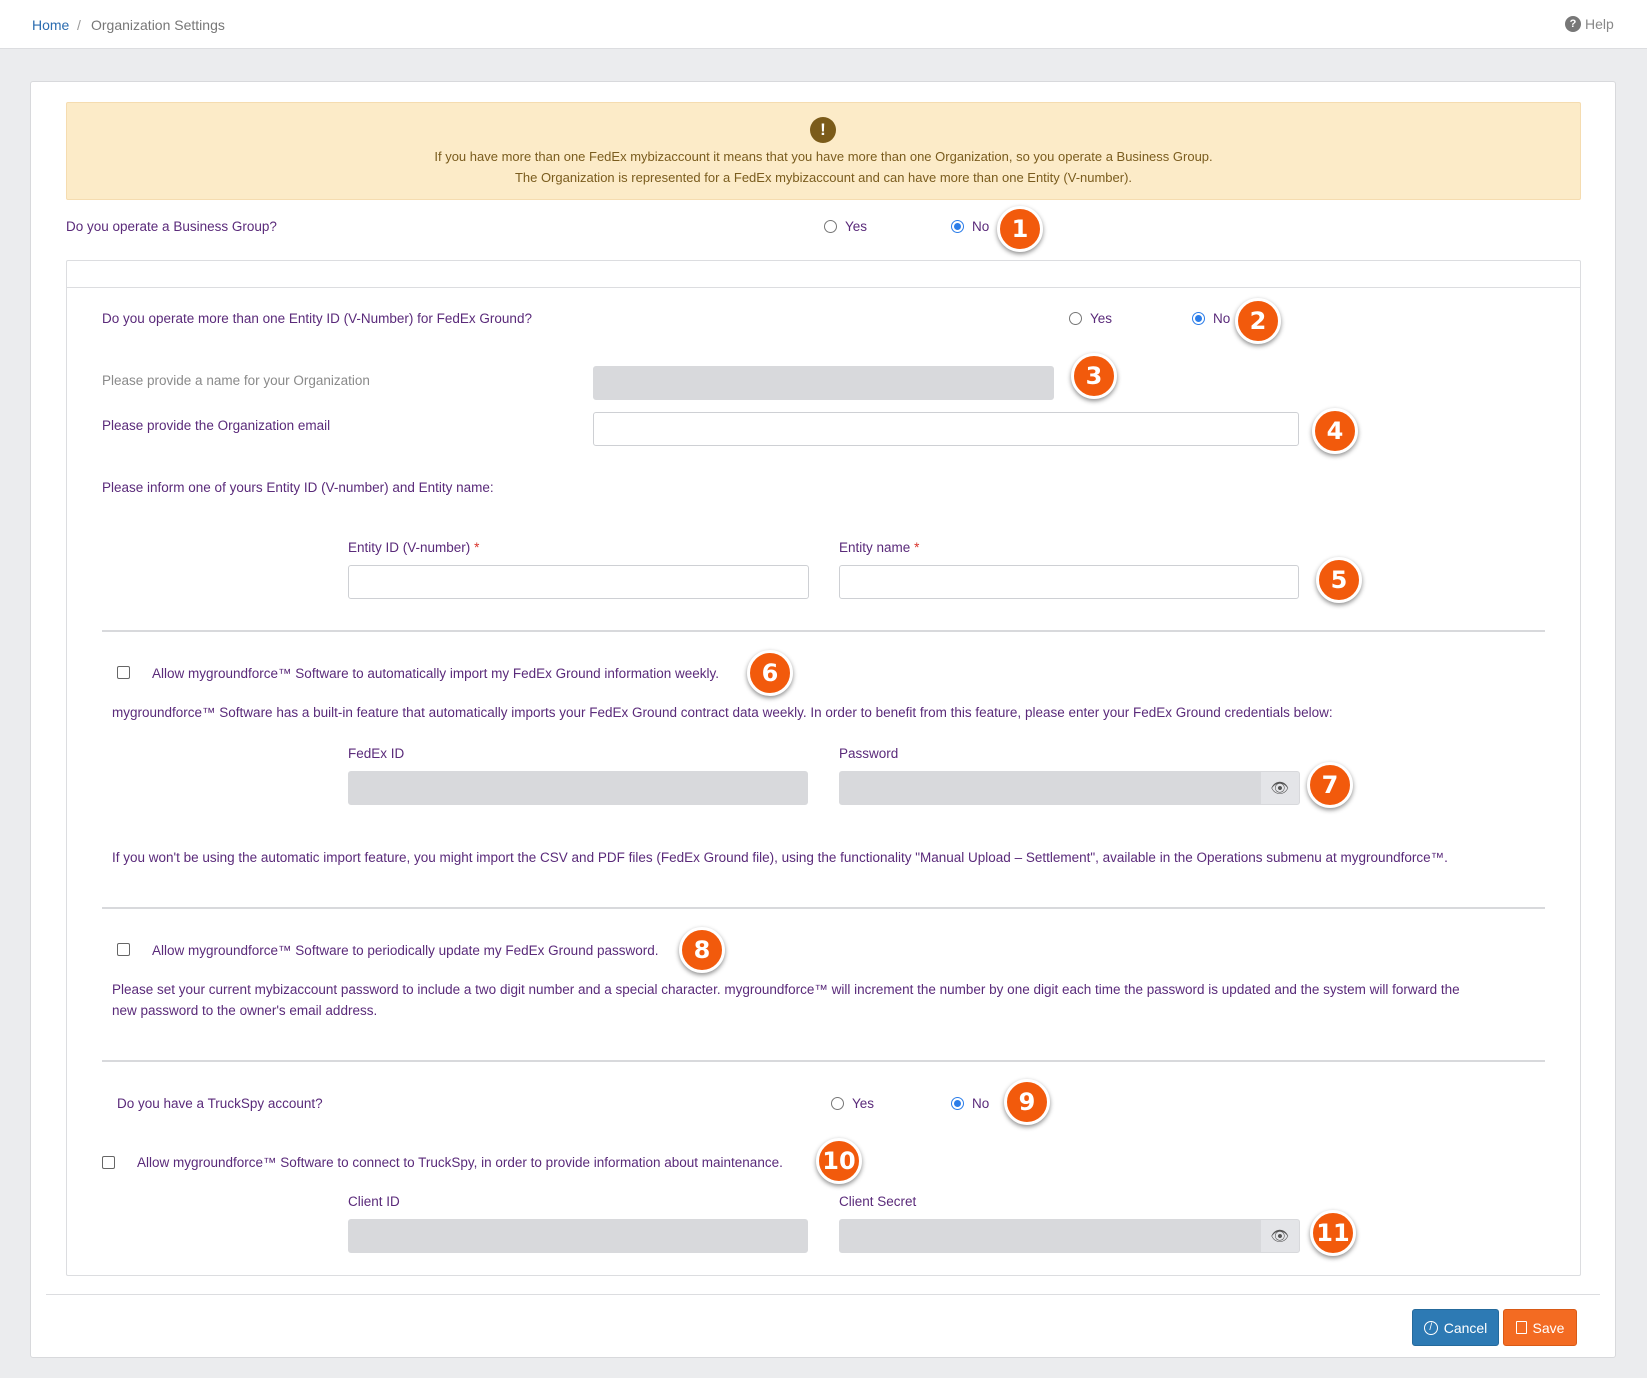 The image size is (1647, 1378). I want to click on step-badge-11: 11, so click(1333, 1233).